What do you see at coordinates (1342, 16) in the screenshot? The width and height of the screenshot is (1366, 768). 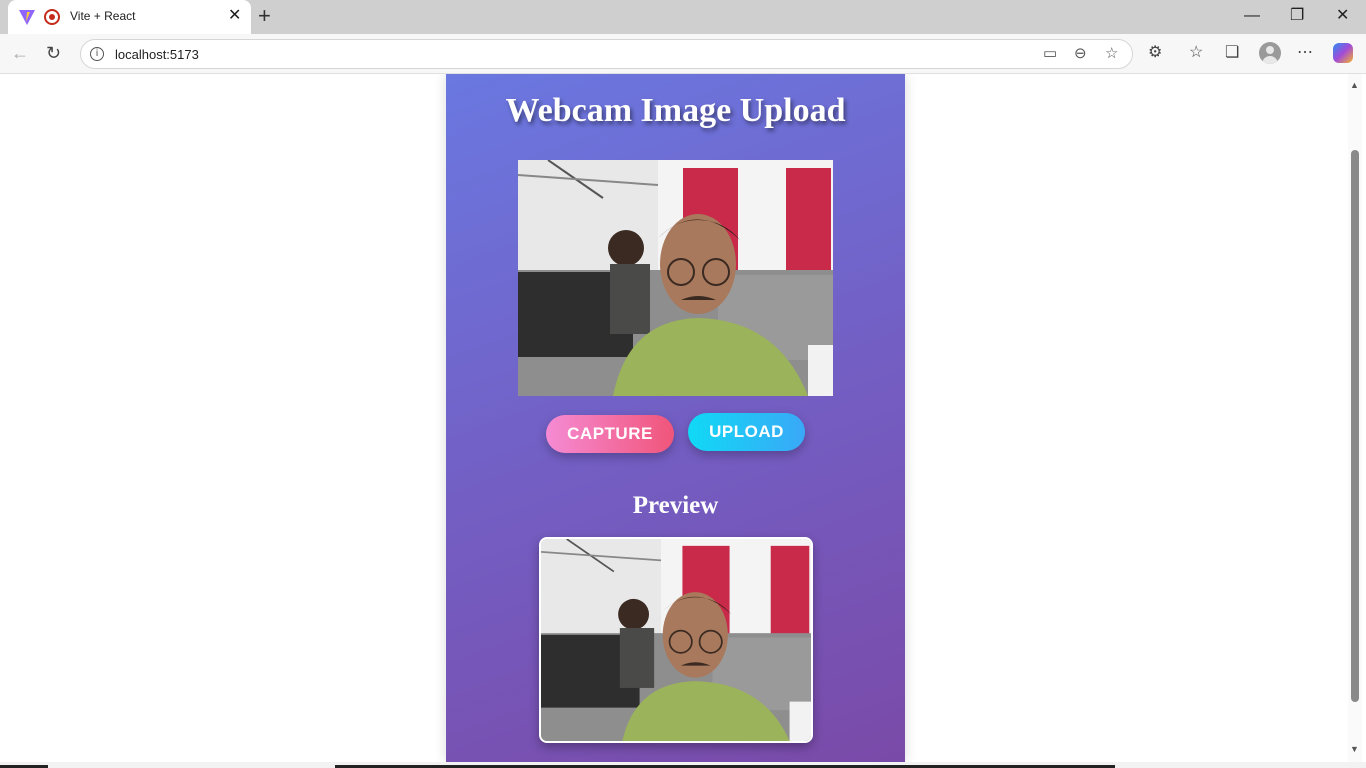 I see `window-close-icon: ✕` at bounding box center [1342, 16].